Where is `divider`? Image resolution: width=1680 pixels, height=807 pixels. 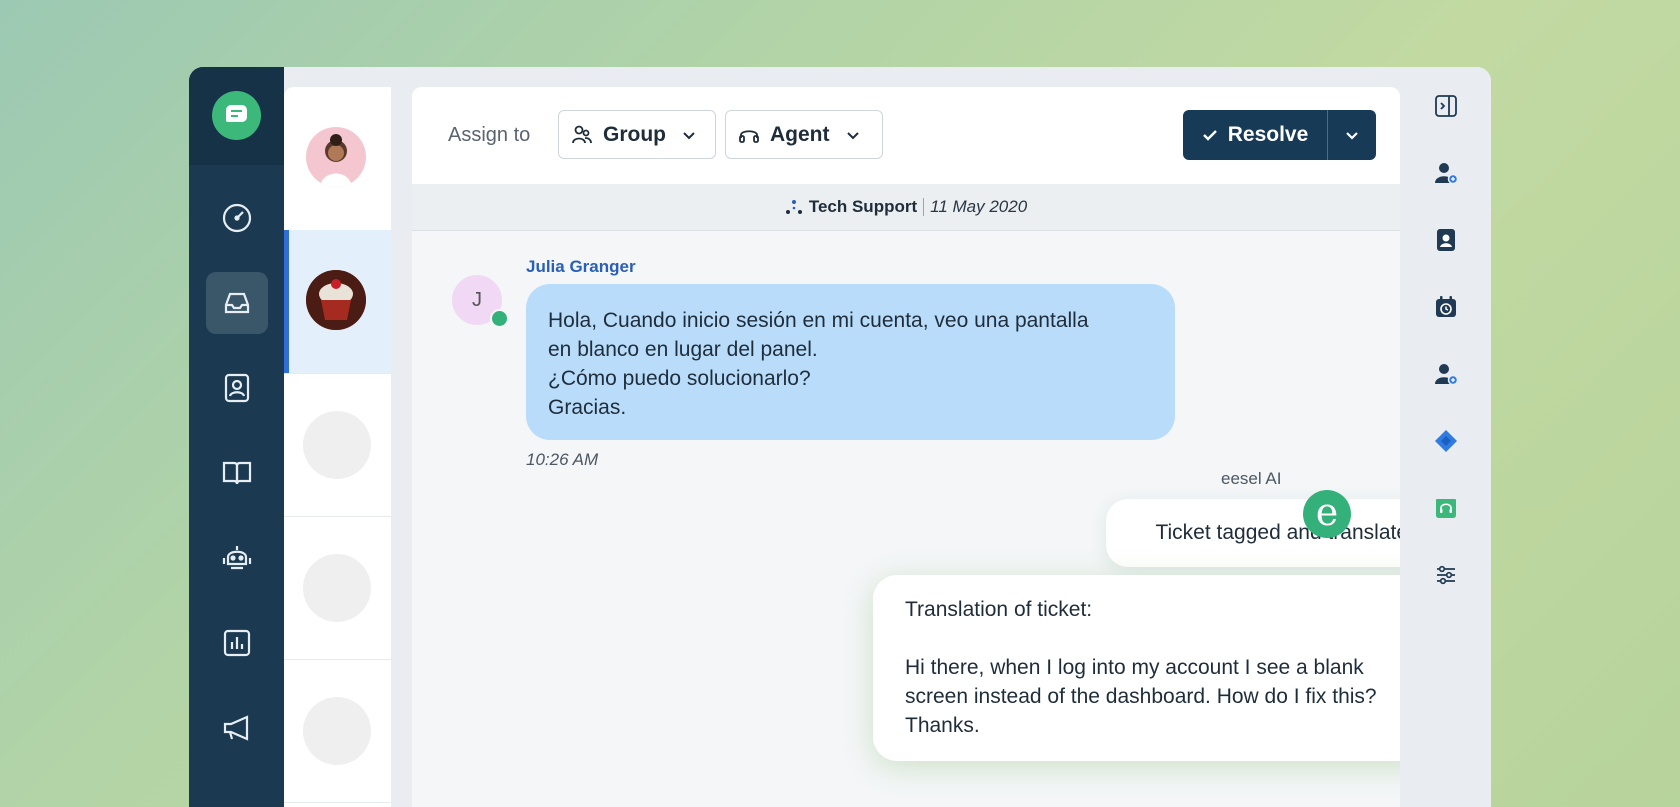
divider is located at coordinates (924, 207).